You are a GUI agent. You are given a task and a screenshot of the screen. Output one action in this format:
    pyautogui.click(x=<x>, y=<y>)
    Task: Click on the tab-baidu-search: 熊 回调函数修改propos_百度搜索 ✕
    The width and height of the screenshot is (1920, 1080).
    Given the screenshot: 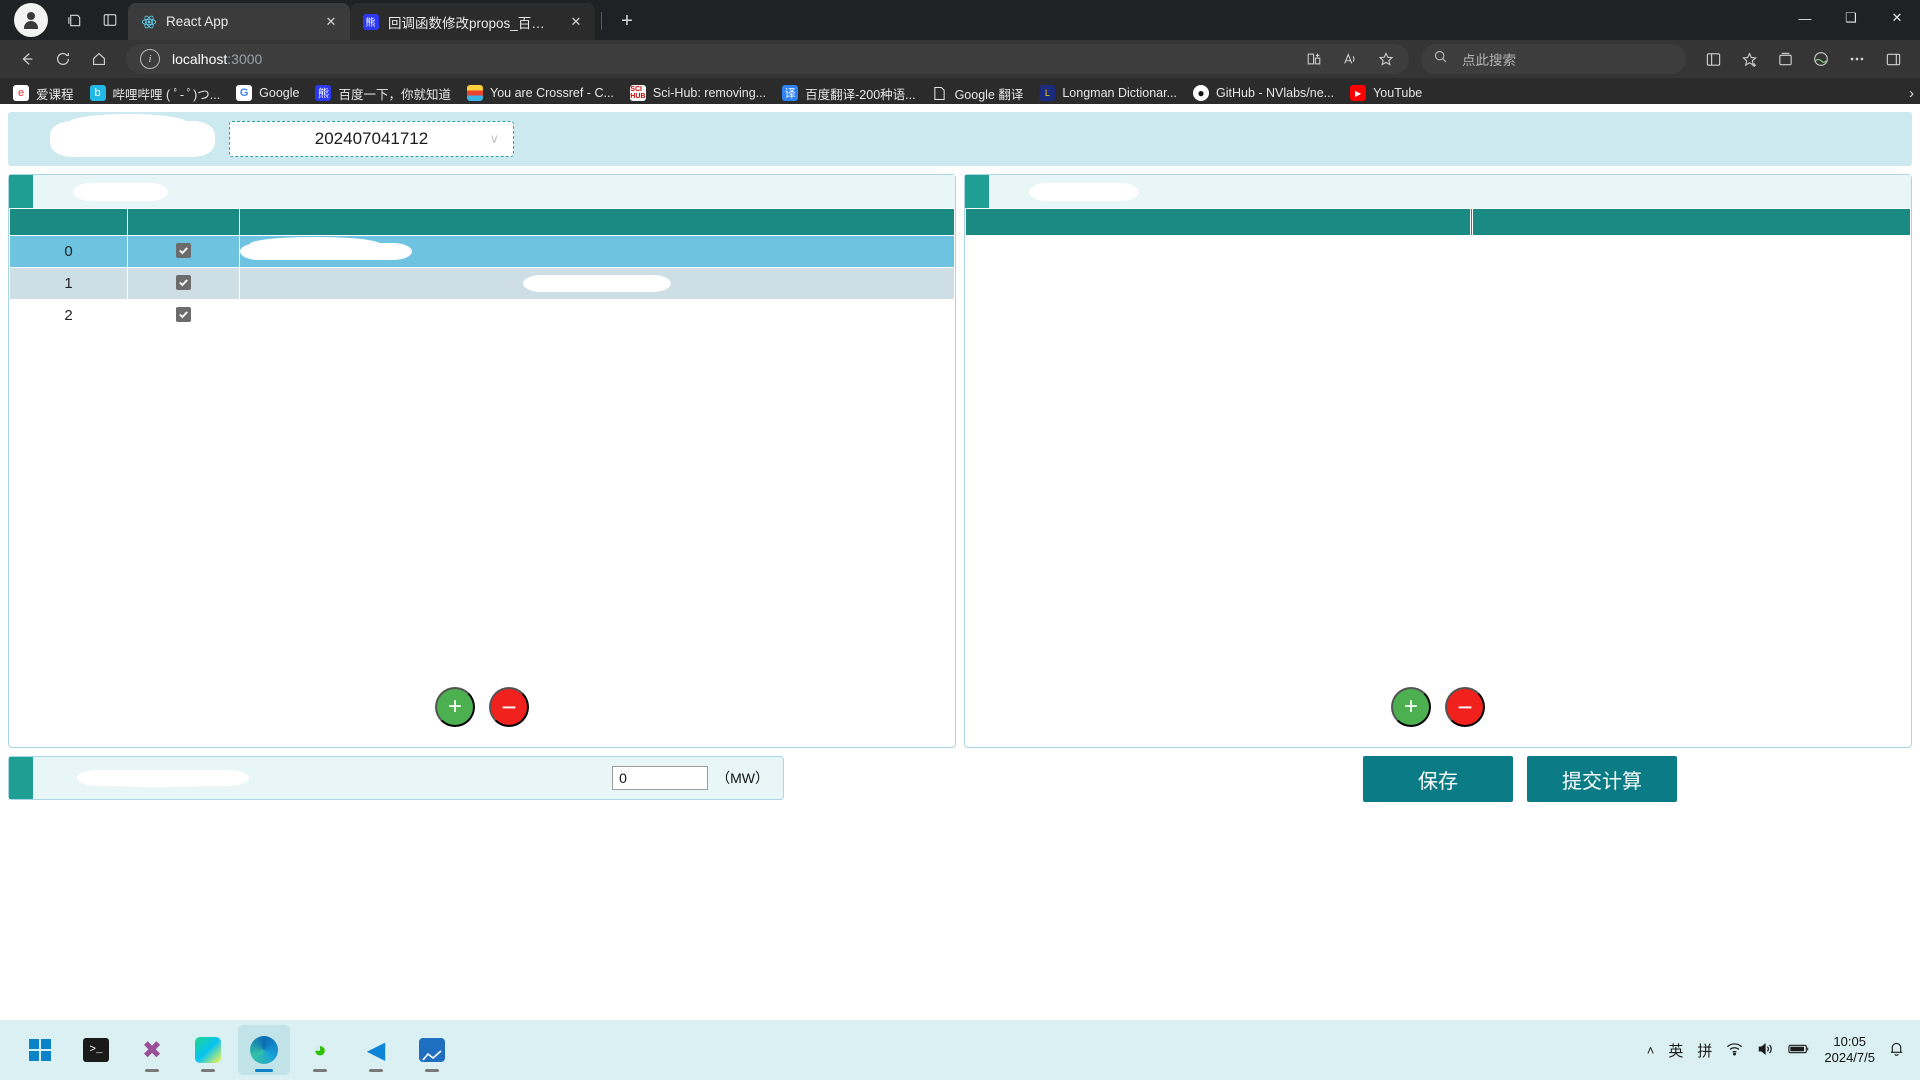 What is the action you would take?
    pyautogui.click(x=472, y=21)
    